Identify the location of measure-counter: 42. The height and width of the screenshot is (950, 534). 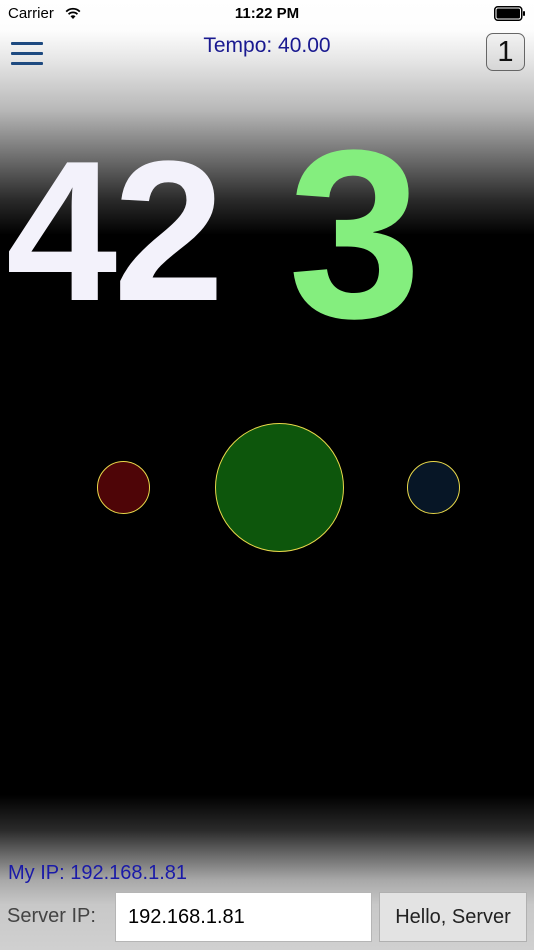
(115, 231).